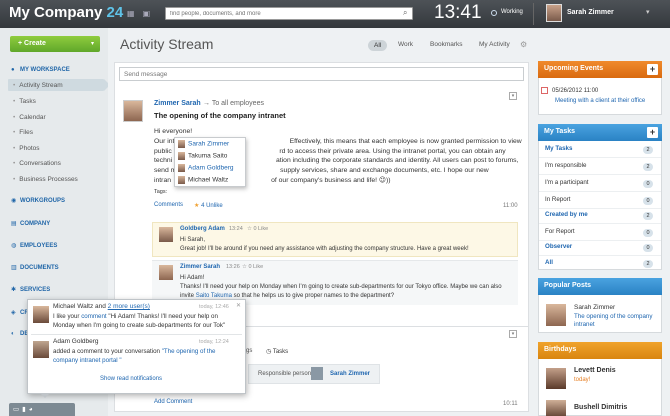 The width and height of the screenshot is (670, 416). I want to click on tab-my-activity: My Activity, so click(494, 44).